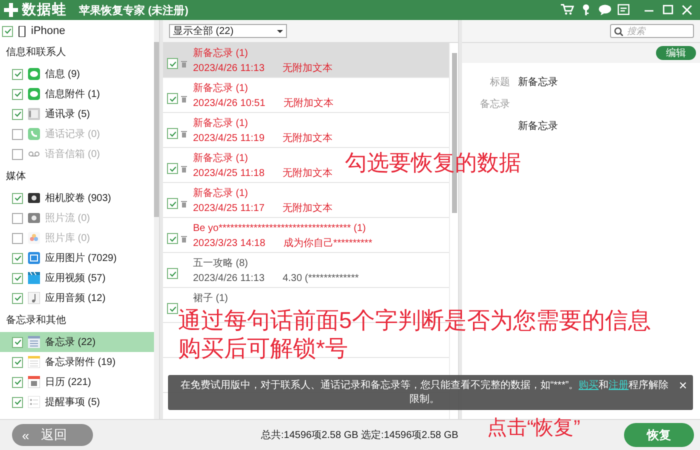  Describe the element at coordinates (229, 244) in the screenshot. I see `note-date: 2023/3/23 14:18` at that location.